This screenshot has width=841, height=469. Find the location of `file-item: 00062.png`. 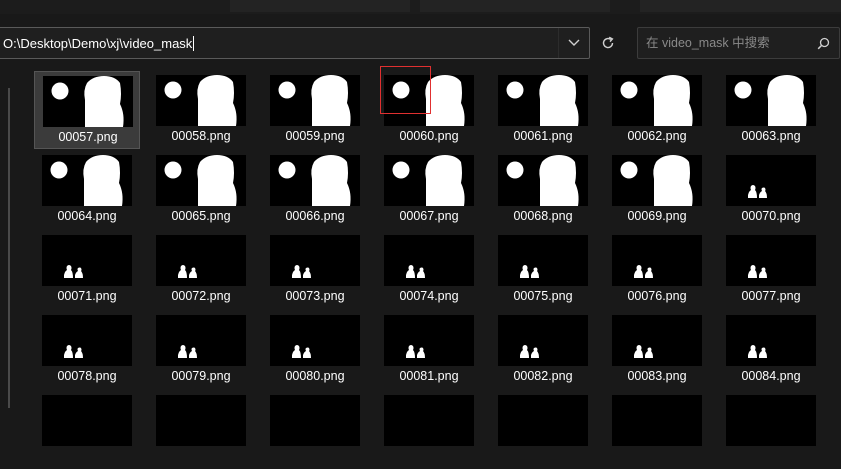

file-item: 00062.png is located at coordinates (657, 110).